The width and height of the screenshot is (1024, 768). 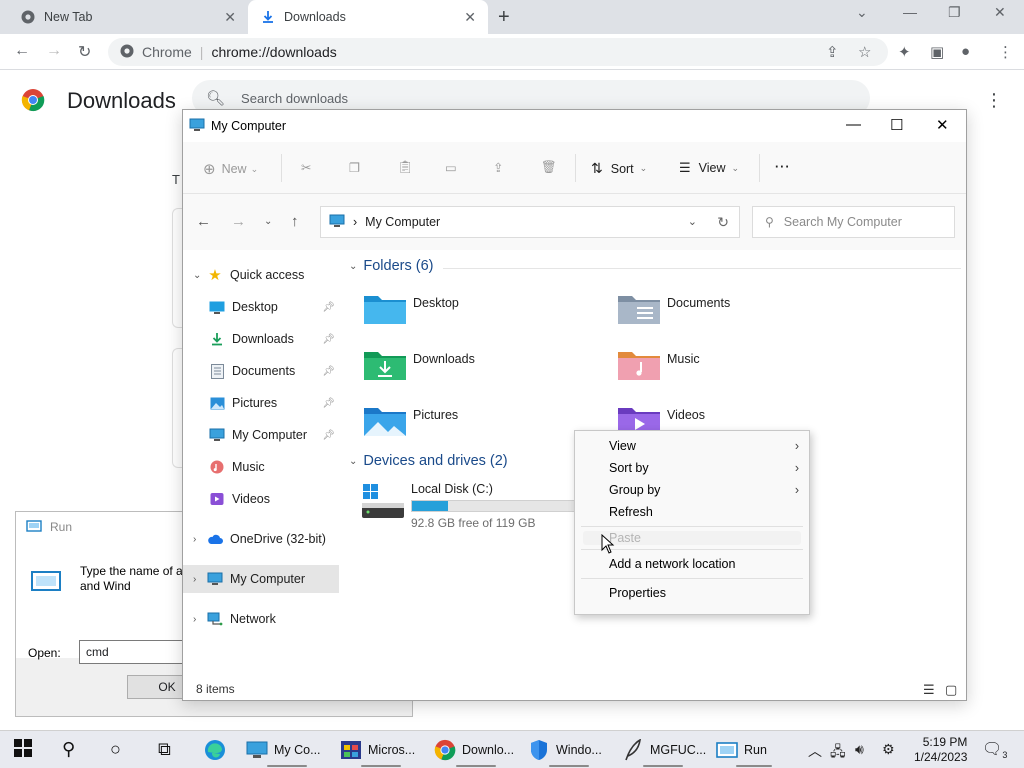 I want to click on folder-desktop: Desktop, so click(x=411, y=308).